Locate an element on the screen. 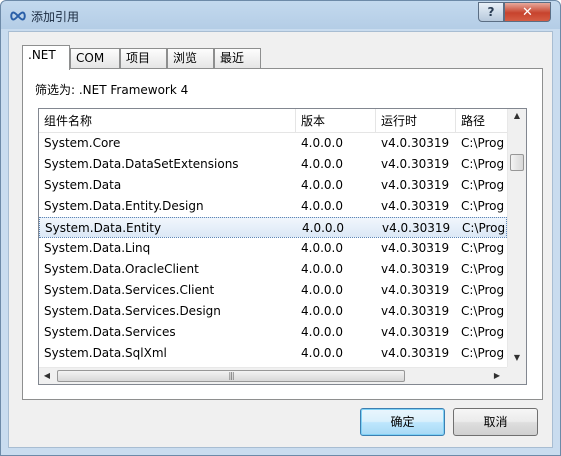  cell-component-name: System.Data.Entity is located at coordinates (103, 228).